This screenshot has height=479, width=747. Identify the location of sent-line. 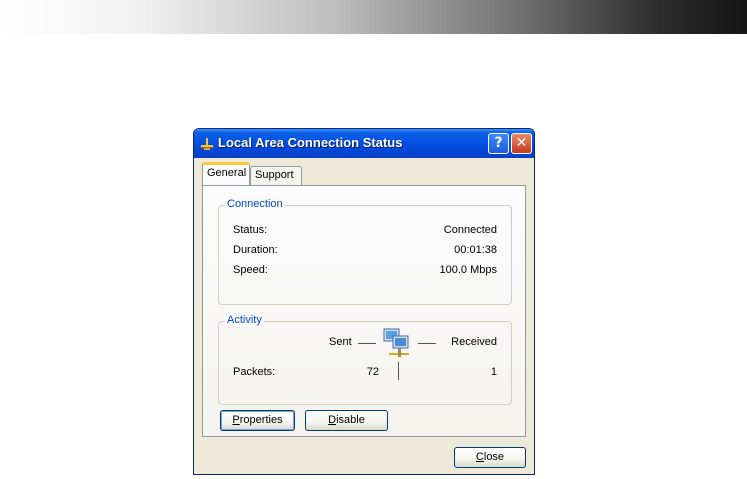
(367, 343).